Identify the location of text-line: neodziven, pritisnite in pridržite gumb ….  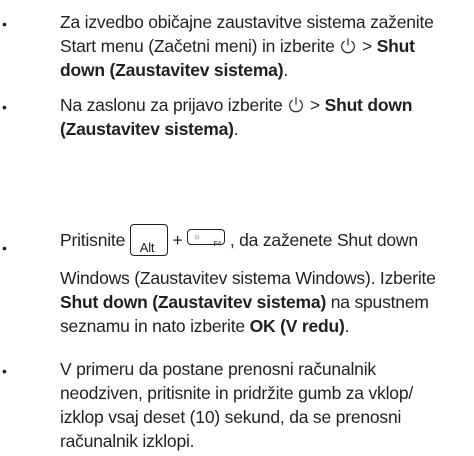
(237, 393).